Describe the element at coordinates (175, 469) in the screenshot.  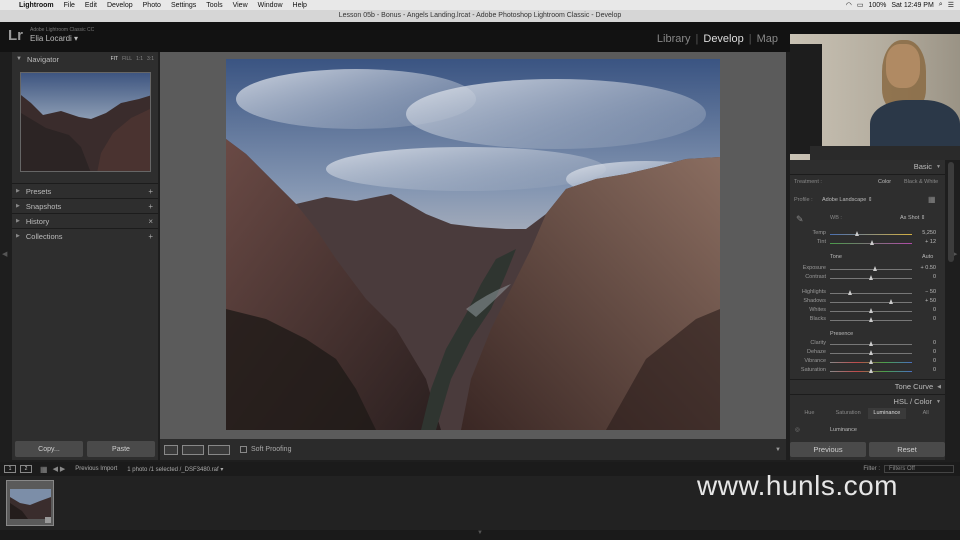
I see `filmstrip-selection-info: 1 photo /1 selected /_DSF3480.raf ▾` at that location.